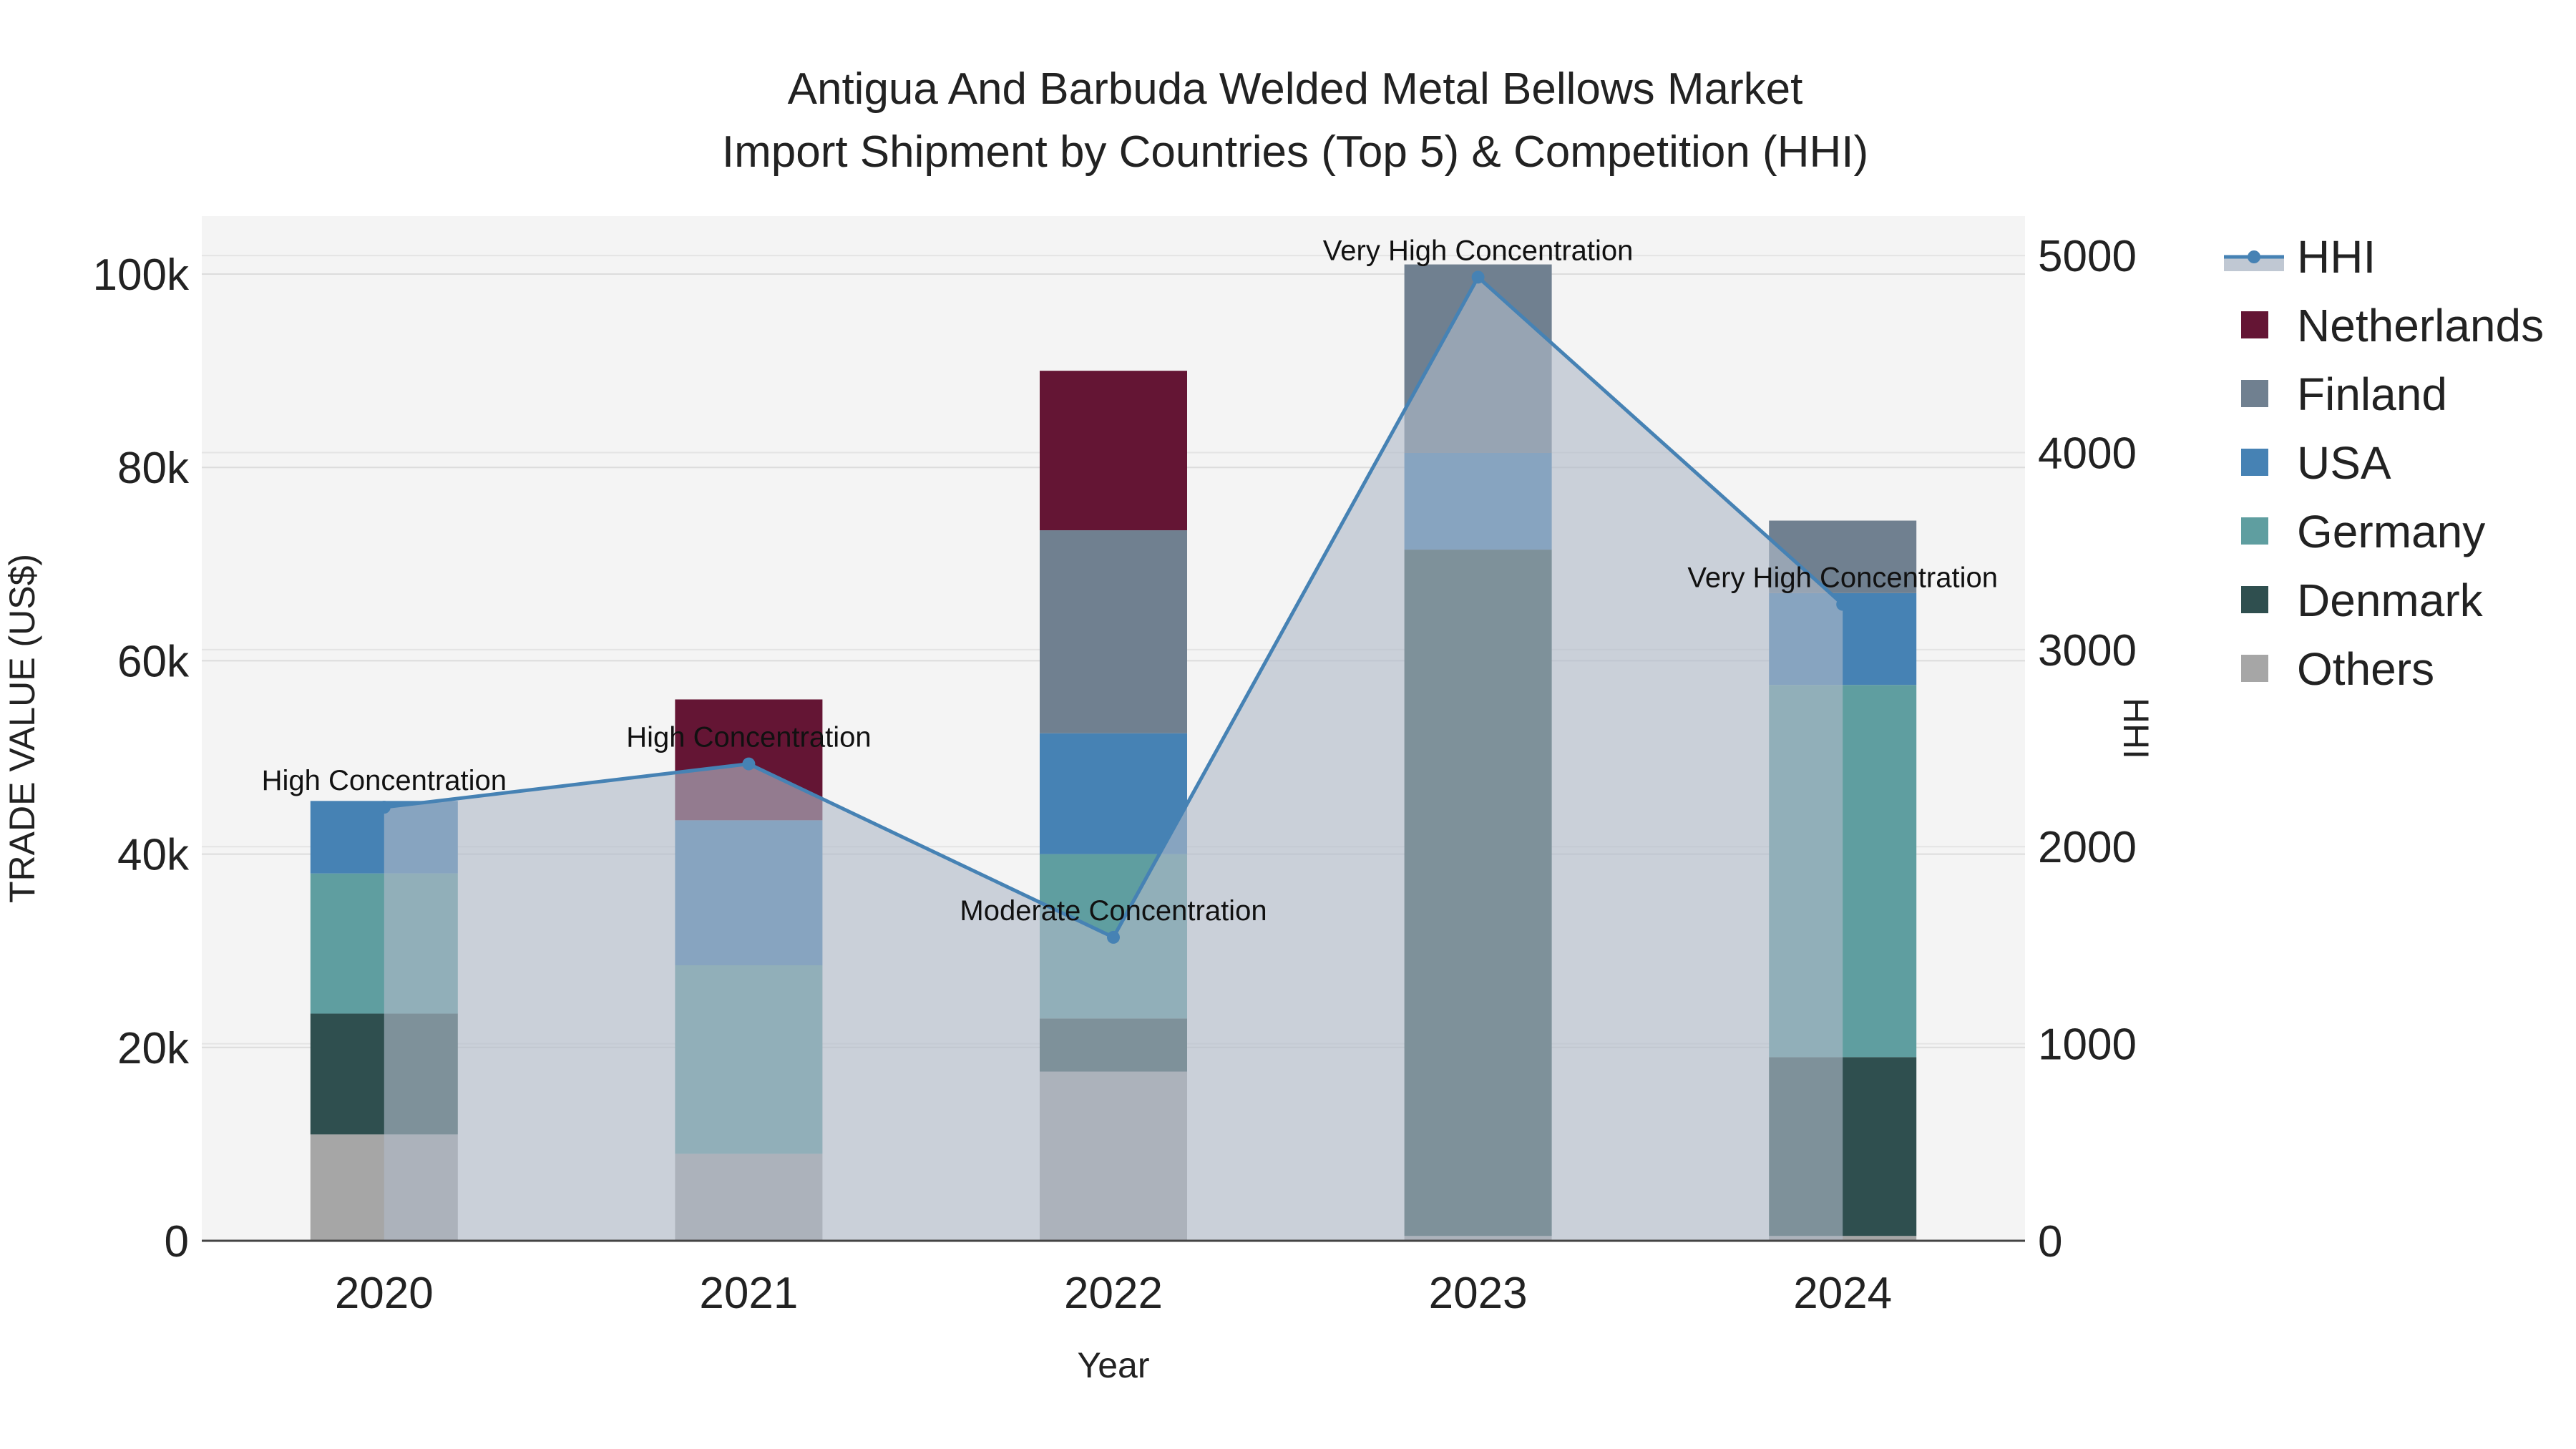 This screenshot has width=2576, height=1449. Describe the element at coordinates (1843, 604) in the screenshot. I see `hhi-point-2024` at that location.